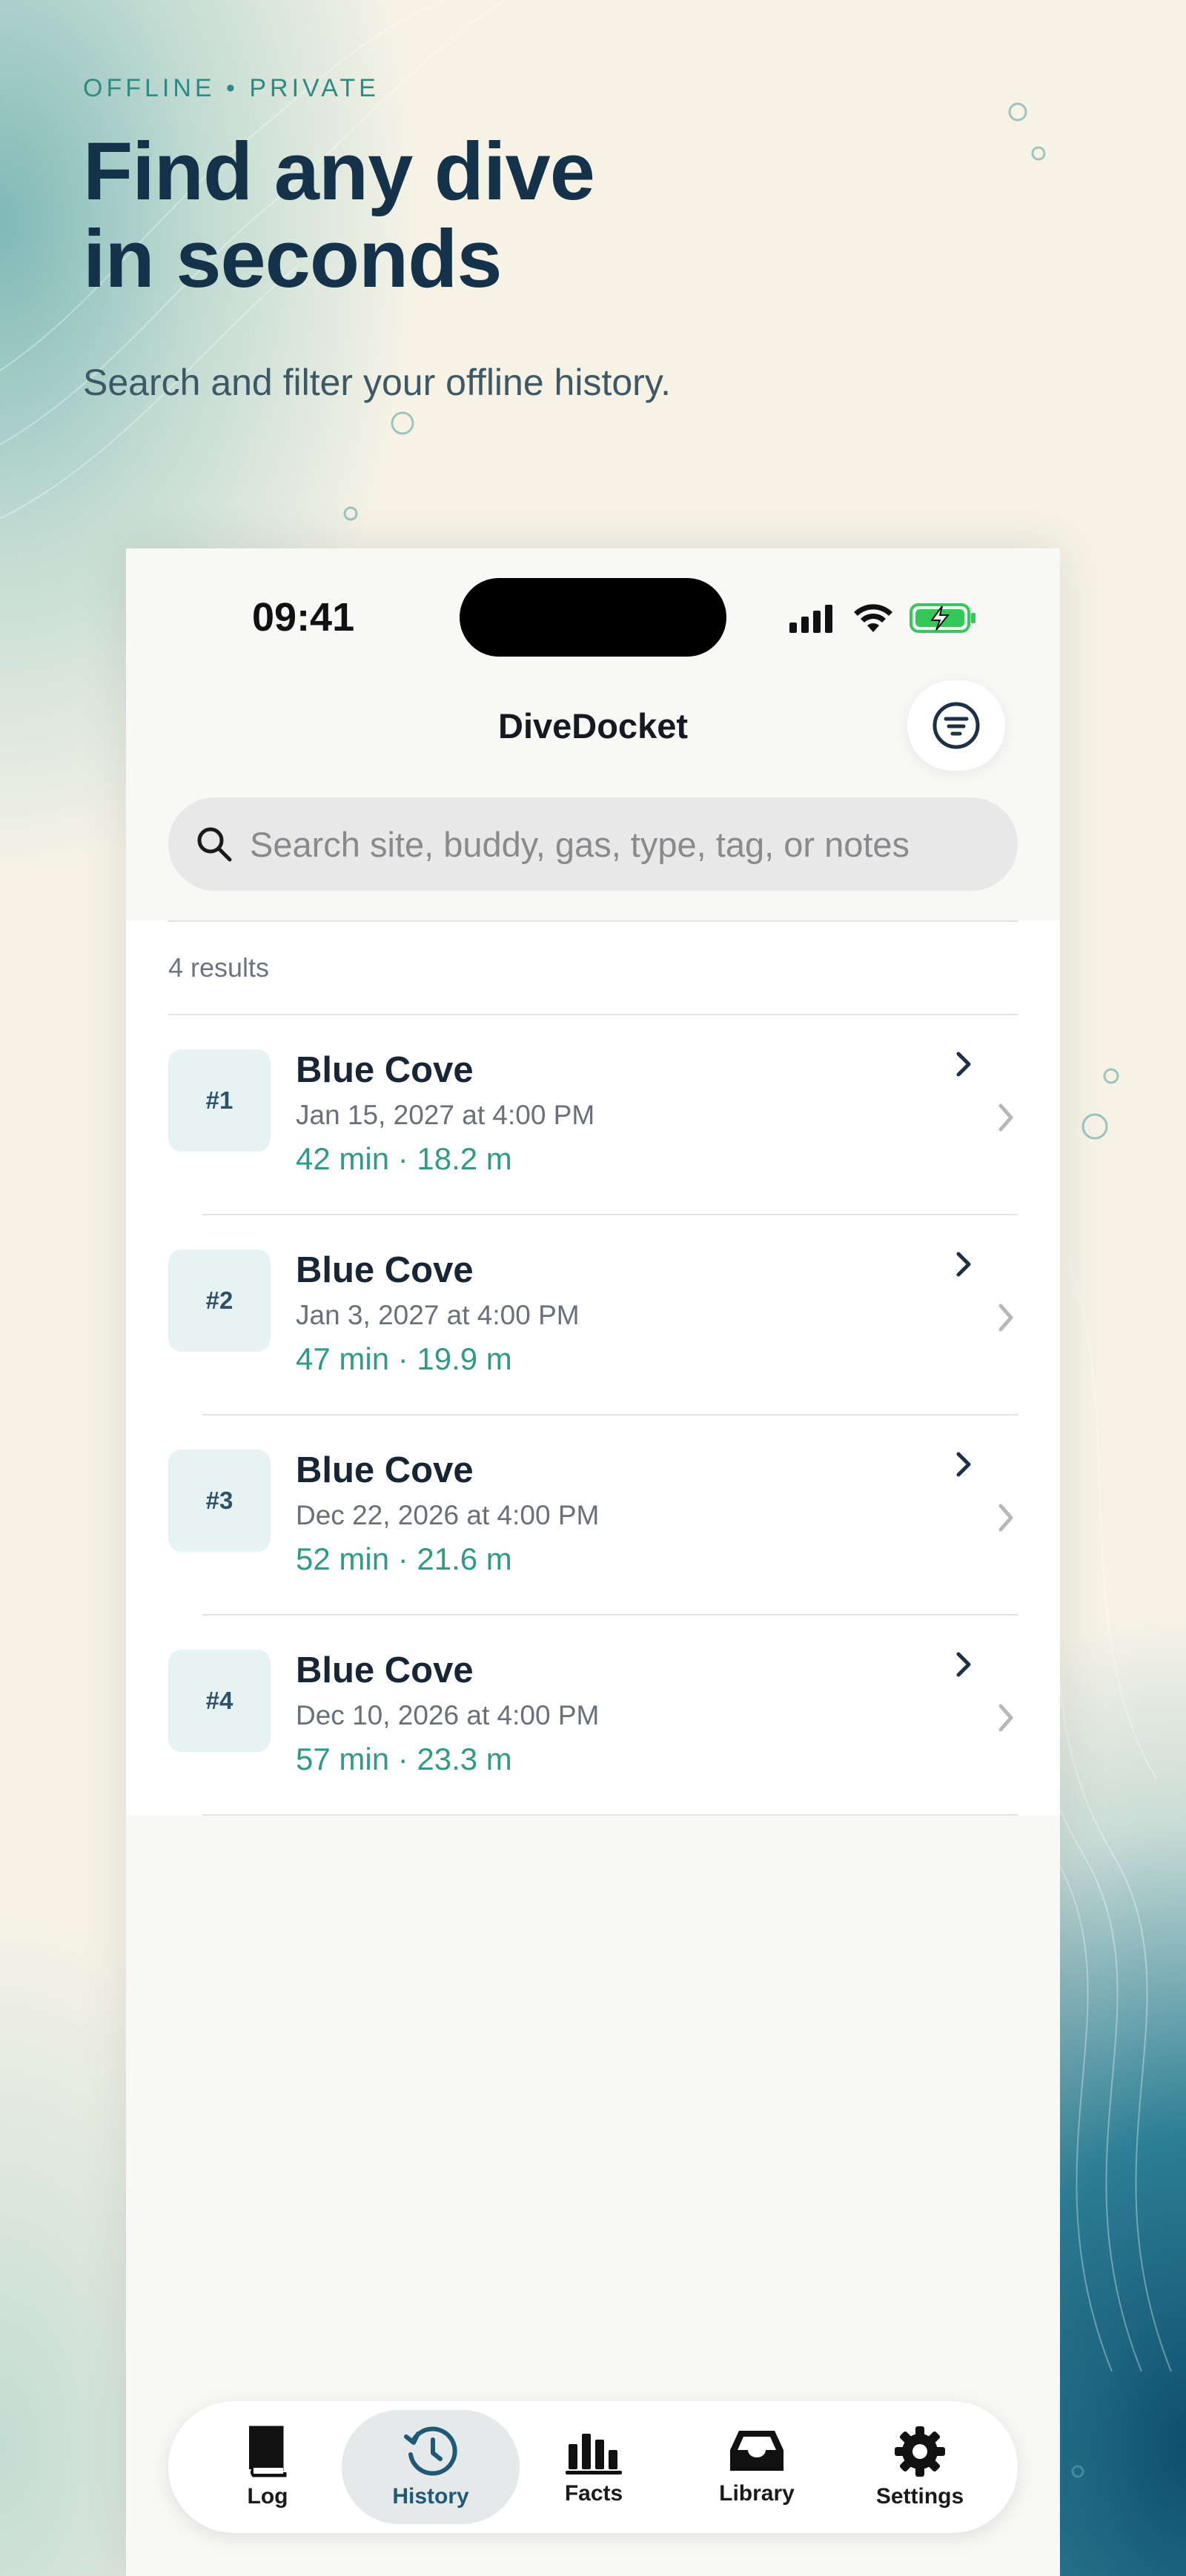 This screenshot has width=1186, height=2576. What do you see at coordinates (404, 1158) in the screenshot?
I see `dive-stats: 42 min · 18.2 m` at bounding box center [404, 1158].